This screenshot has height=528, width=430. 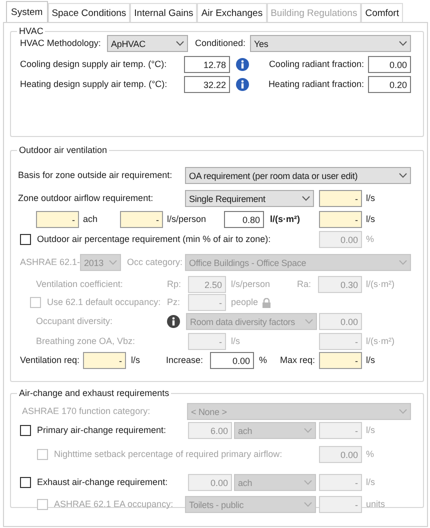 What do you see at coordinates (31, 31) in the screenshot?
I see `group-title: HVAC` at bounding box center [31, 31].